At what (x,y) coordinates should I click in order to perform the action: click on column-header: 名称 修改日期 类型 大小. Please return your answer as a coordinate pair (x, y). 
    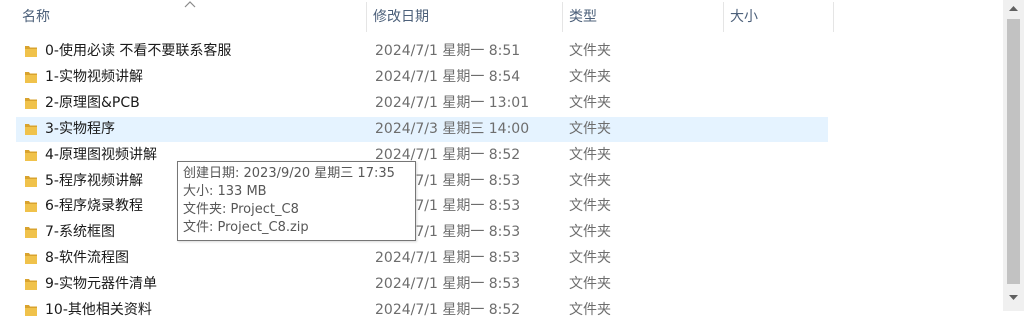
    Looking at the image, I should click on (501, 17).